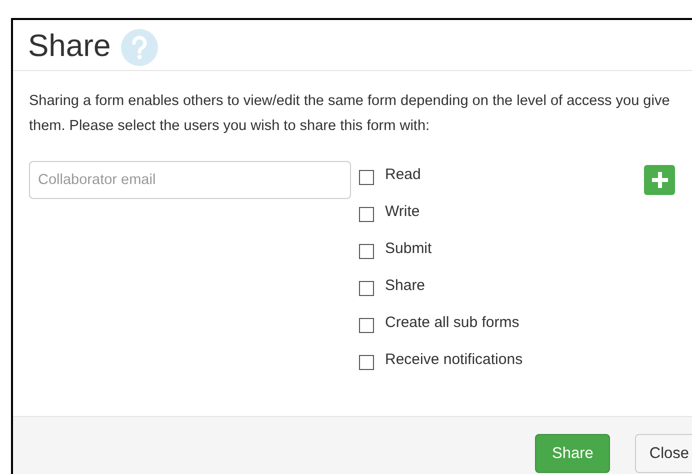 The width and height of the screenshot is (692, 474). What do you see at coordinates (454, 360) in the screenshot?
I see `permission-label: Receive notifications` at bounding box center [454, 360].